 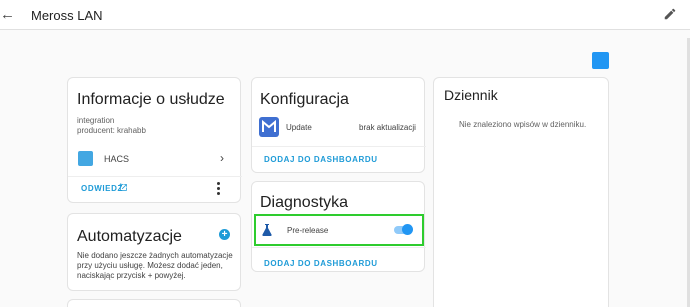 I want to click on update-status: brak aktualizacji, so click(x=387, y=127).